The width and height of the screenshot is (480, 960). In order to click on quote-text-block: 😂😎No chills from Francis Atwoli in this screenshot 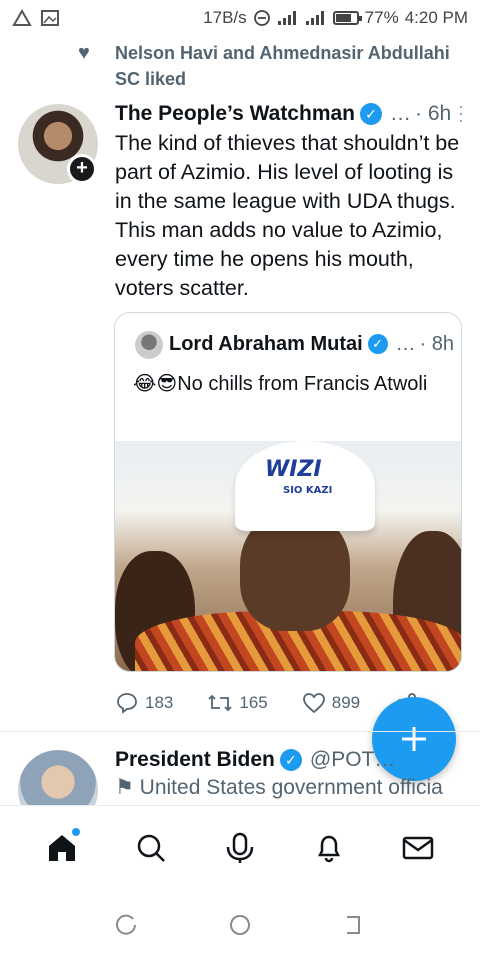, I will do `click(293, 384)`.